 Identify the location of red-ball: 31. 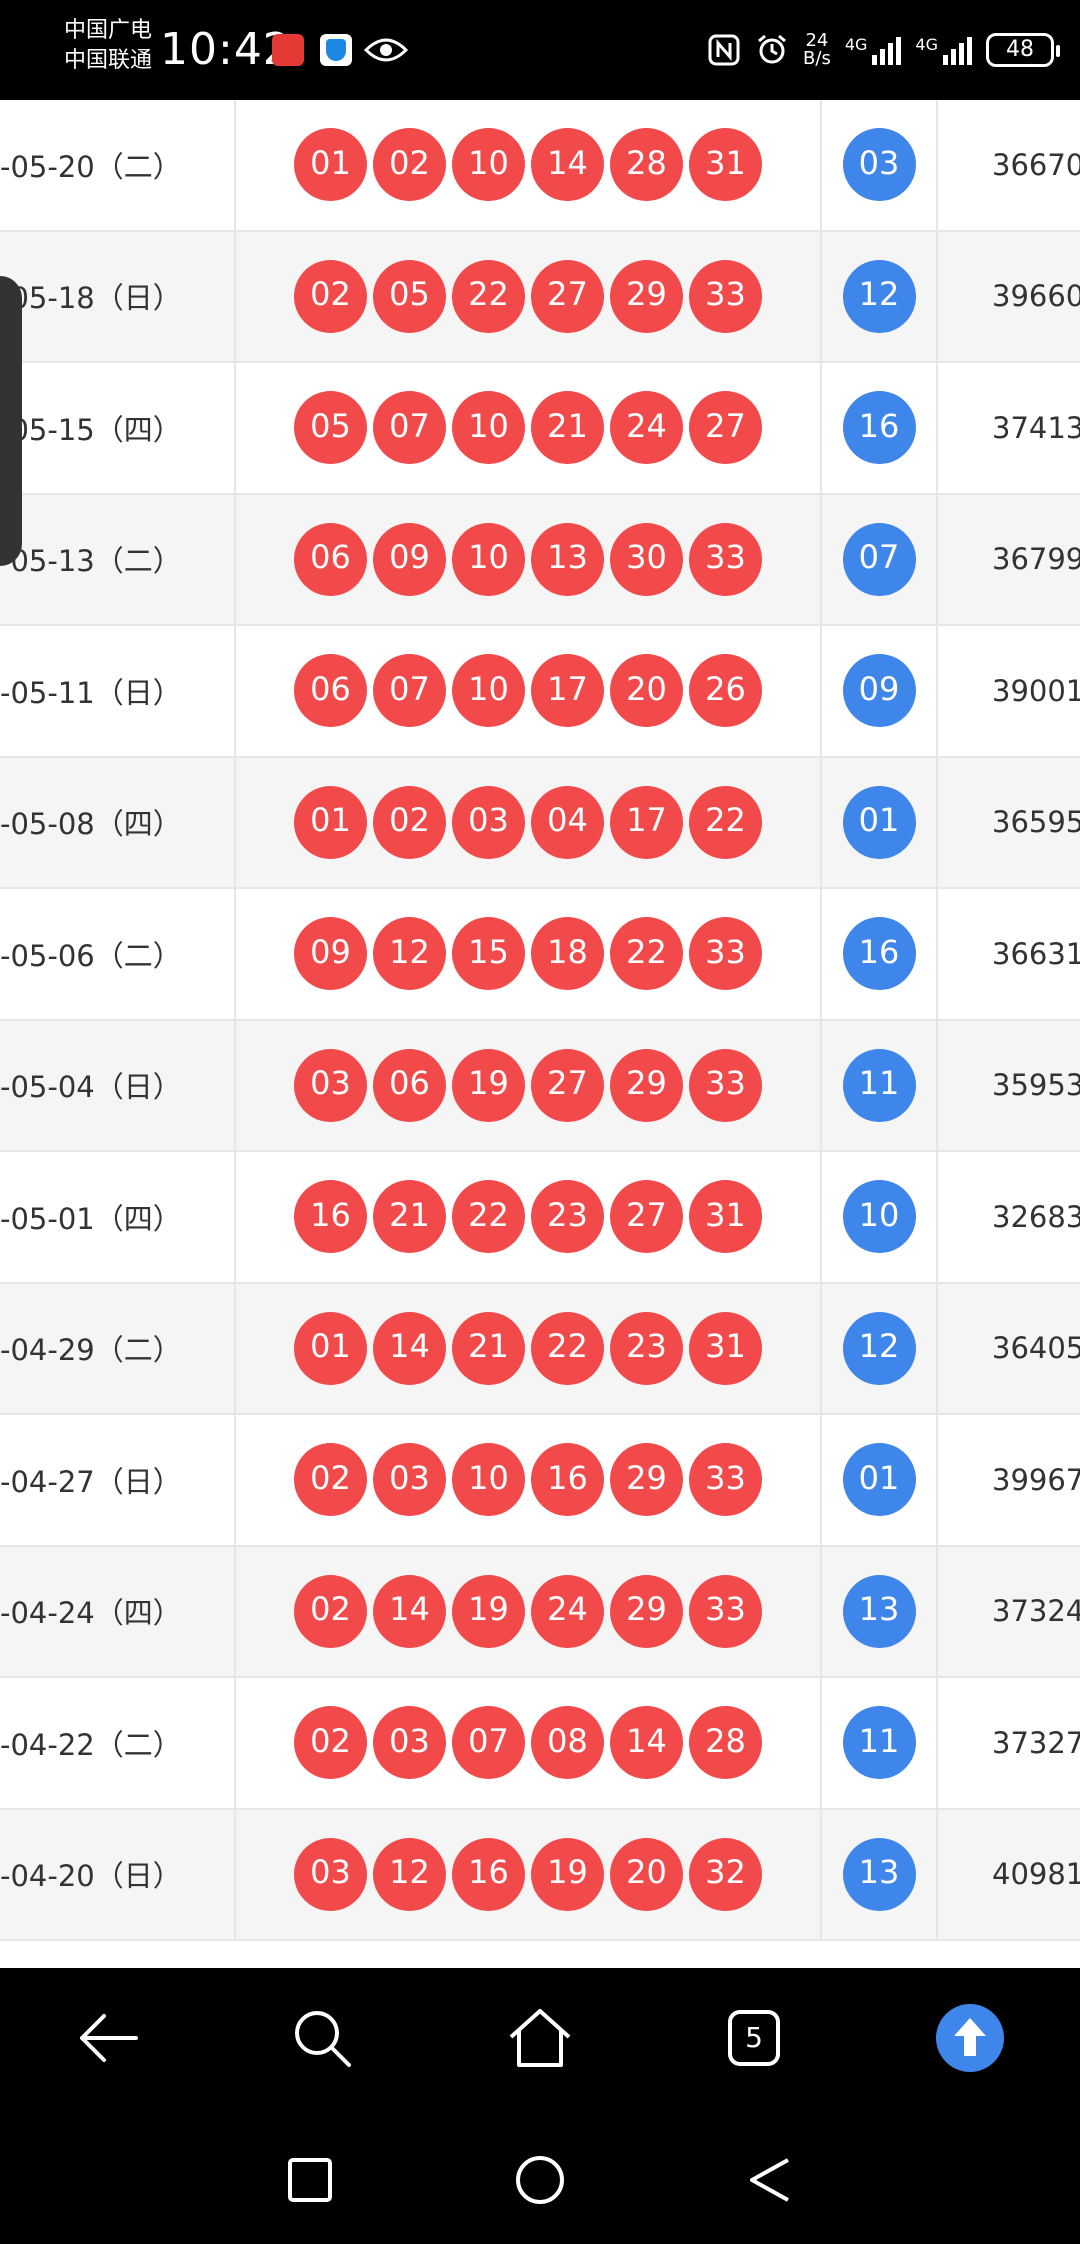
(725, 1217).